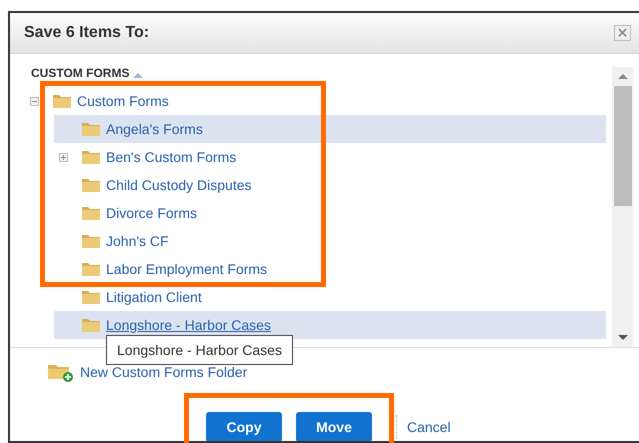  Describe the element at coordinates (179, 185) in the screenshot. I see `folder-link: Child Custody Disputes` at that location.